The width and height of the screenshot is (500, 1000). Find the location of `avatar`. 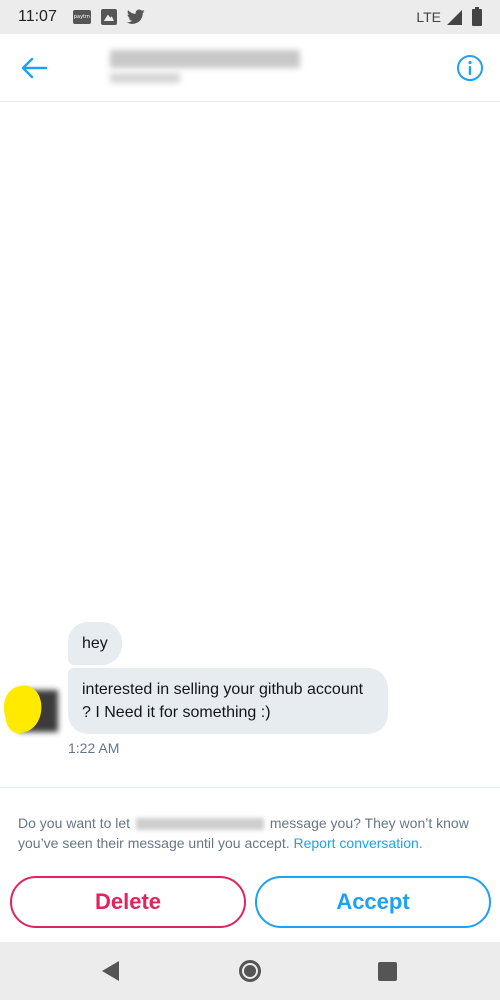

avatar is located at coordinates (32, 709).